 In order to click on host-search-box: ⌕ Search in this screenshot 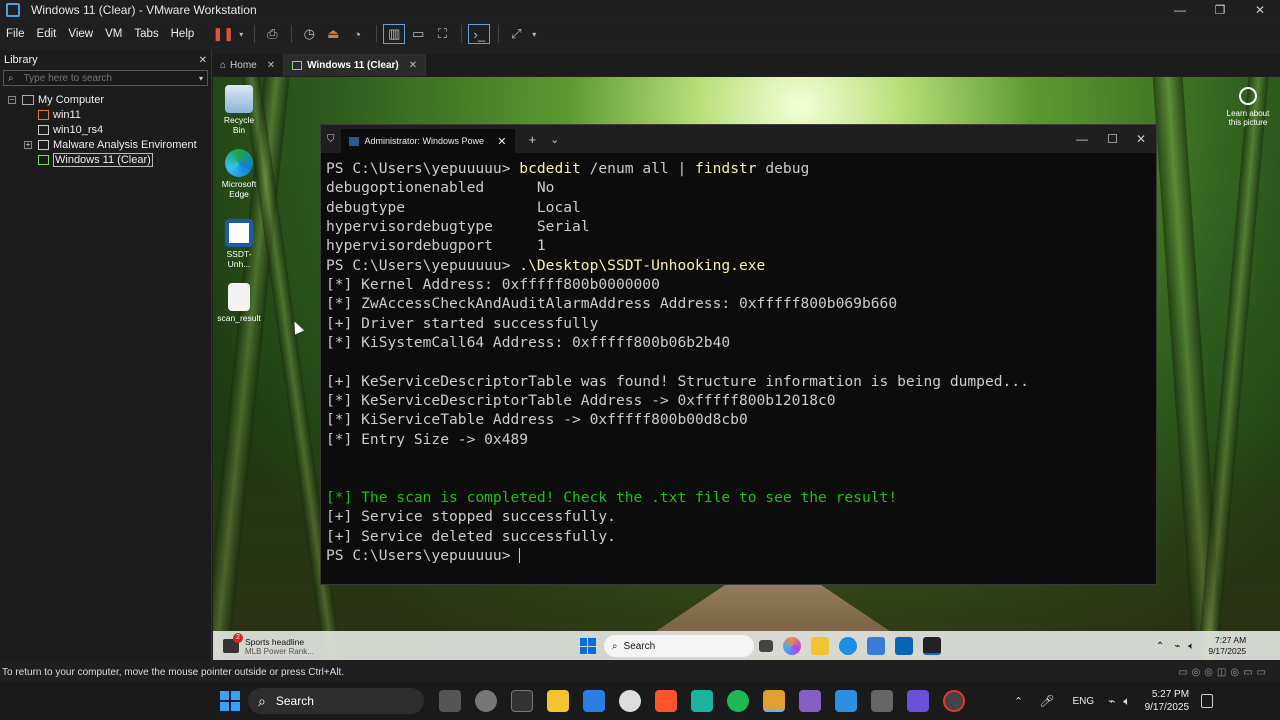, I will do `click(336, 701)`.